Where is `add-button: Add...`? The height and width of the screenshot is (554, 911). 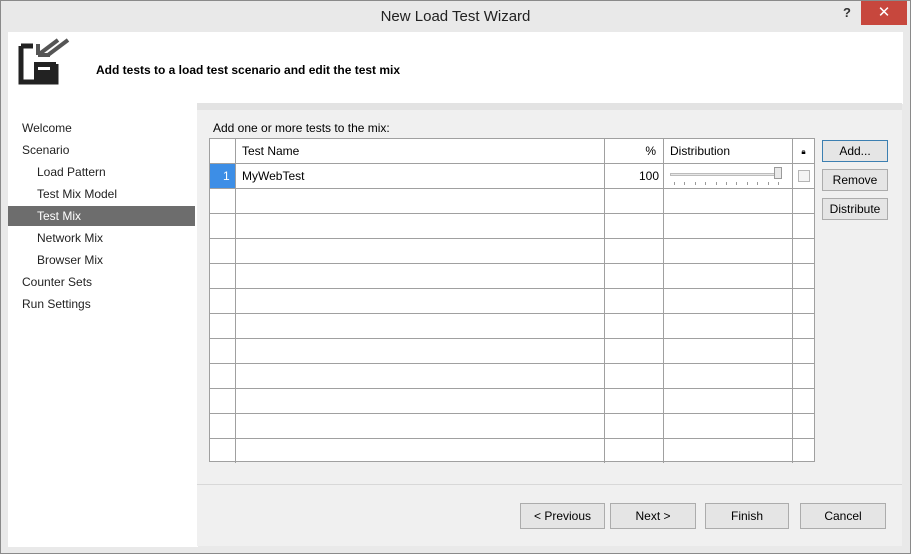
add-button: Add... is located at coordinates (855, 151).